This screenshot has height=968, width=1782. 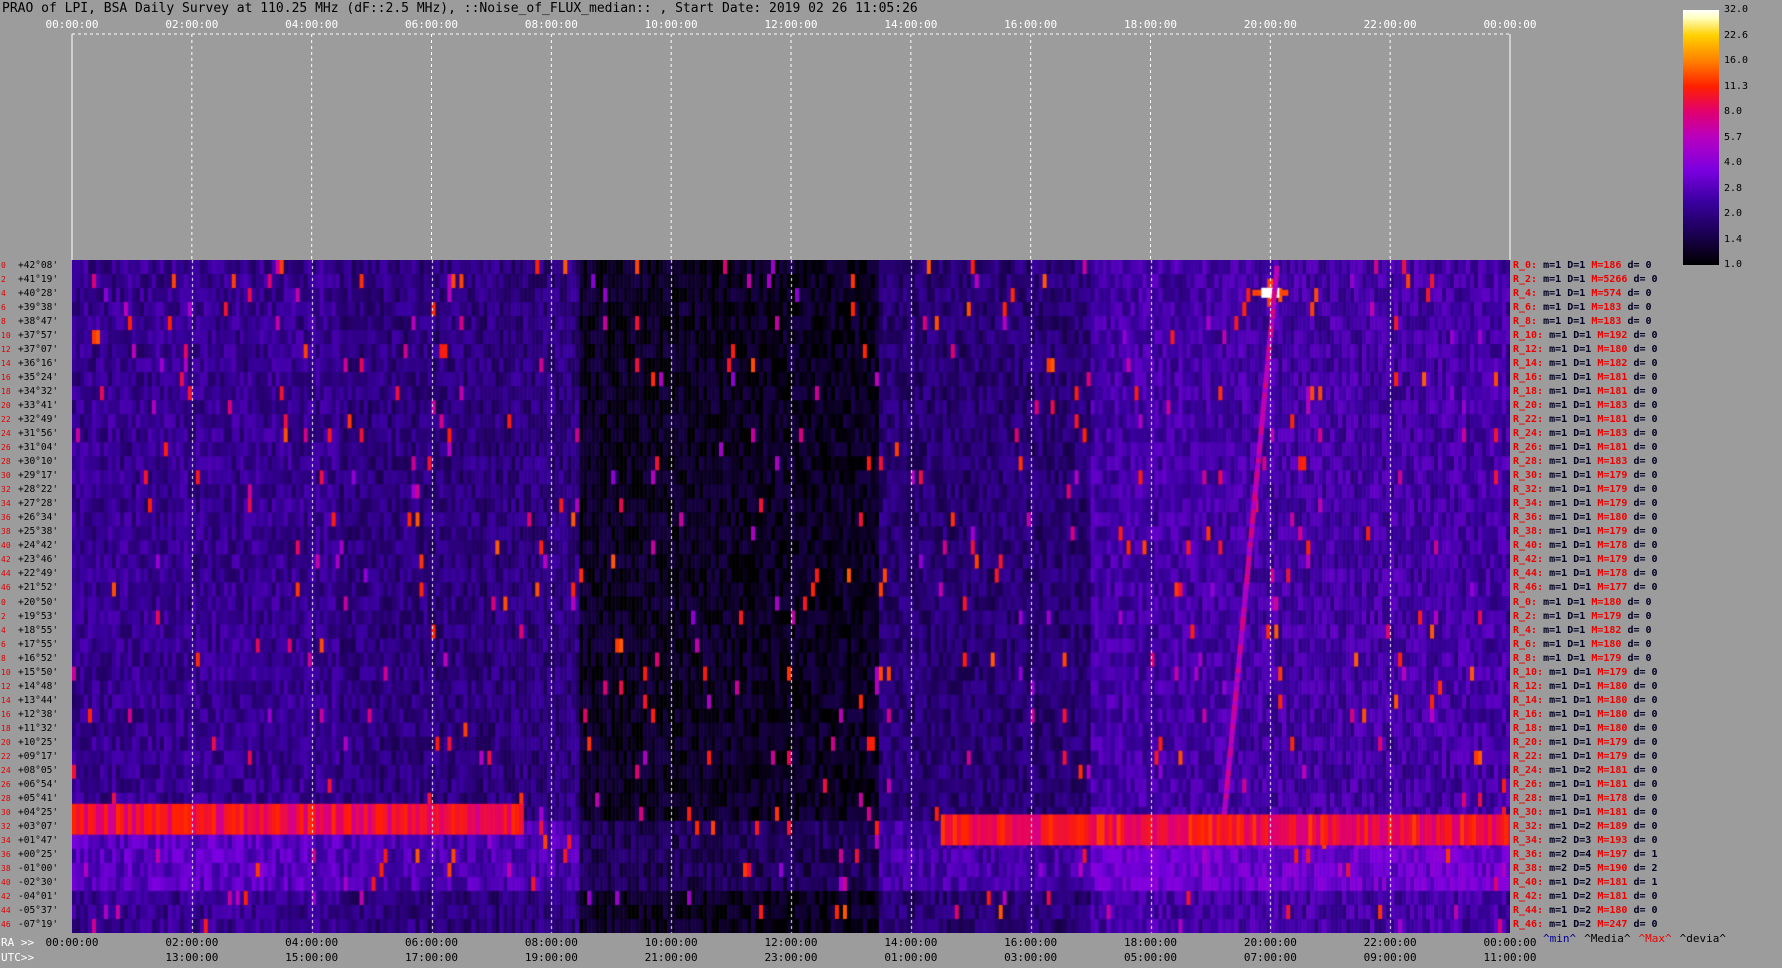 I want to click on row-stat-field: R_20:, so click(x=1528, y=742).